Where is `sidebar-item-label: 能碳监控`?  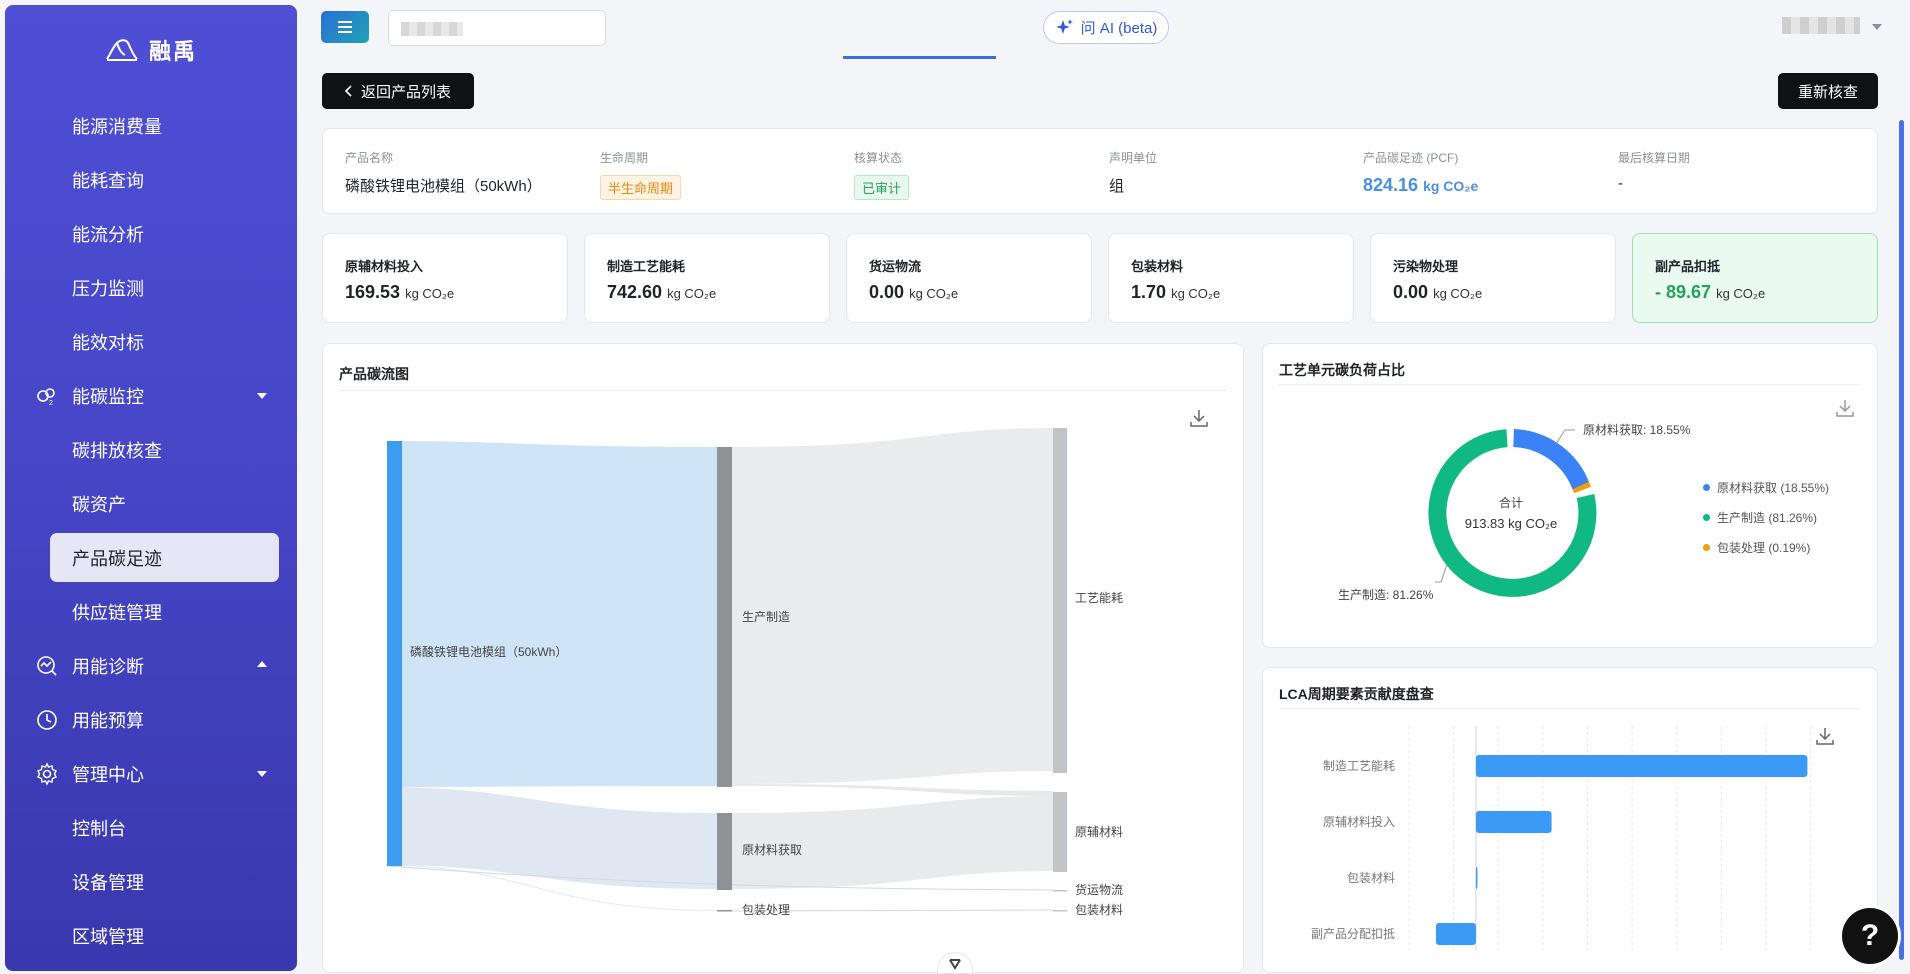 sidebar-item-label: 能碳监控 is located at coordinates (108, 397).